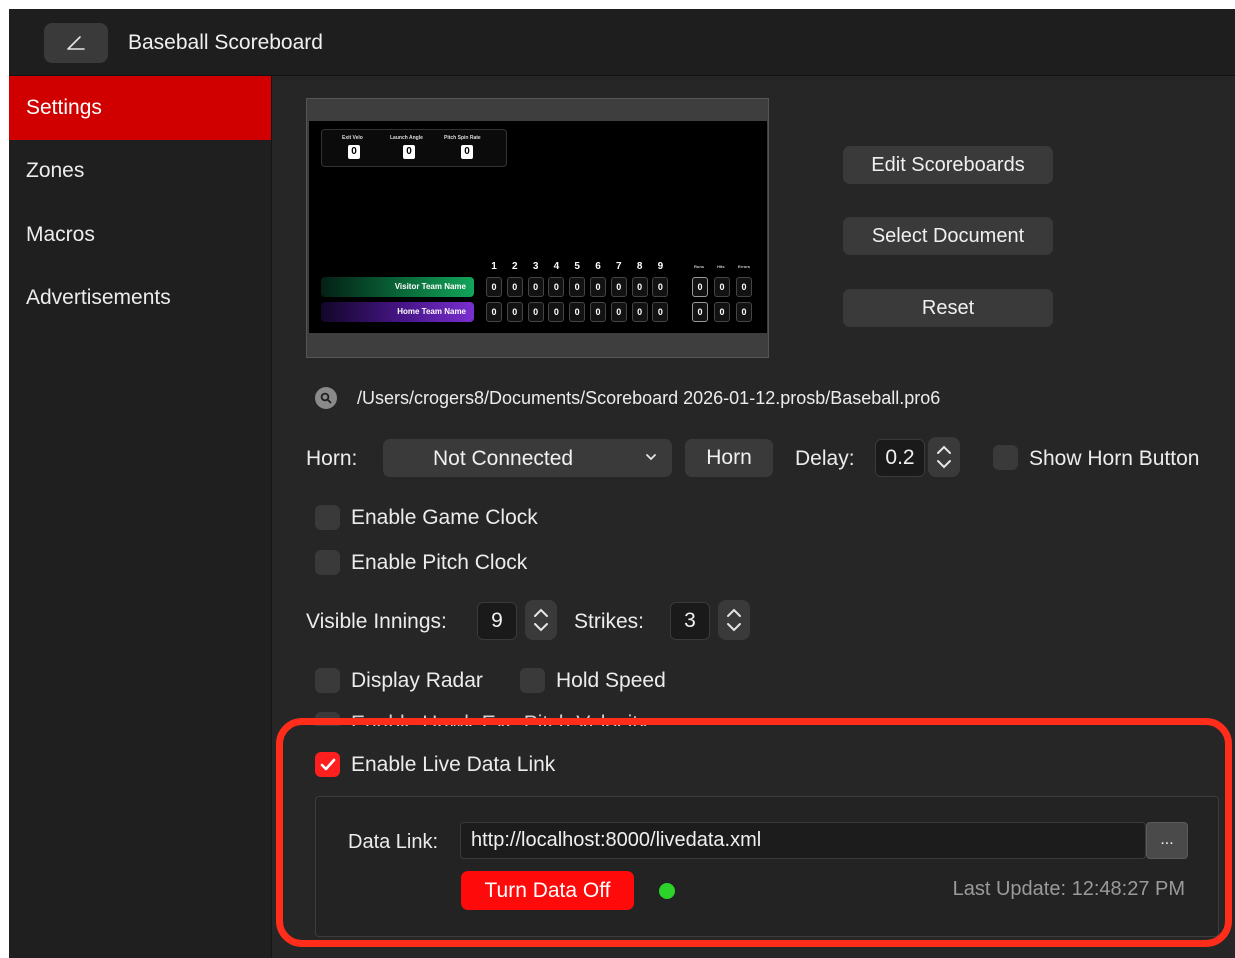  What do you see at coordinates (825, 458) in the screenshot?
I see `delay-label: Delay:` at bounding box center [825, 458].